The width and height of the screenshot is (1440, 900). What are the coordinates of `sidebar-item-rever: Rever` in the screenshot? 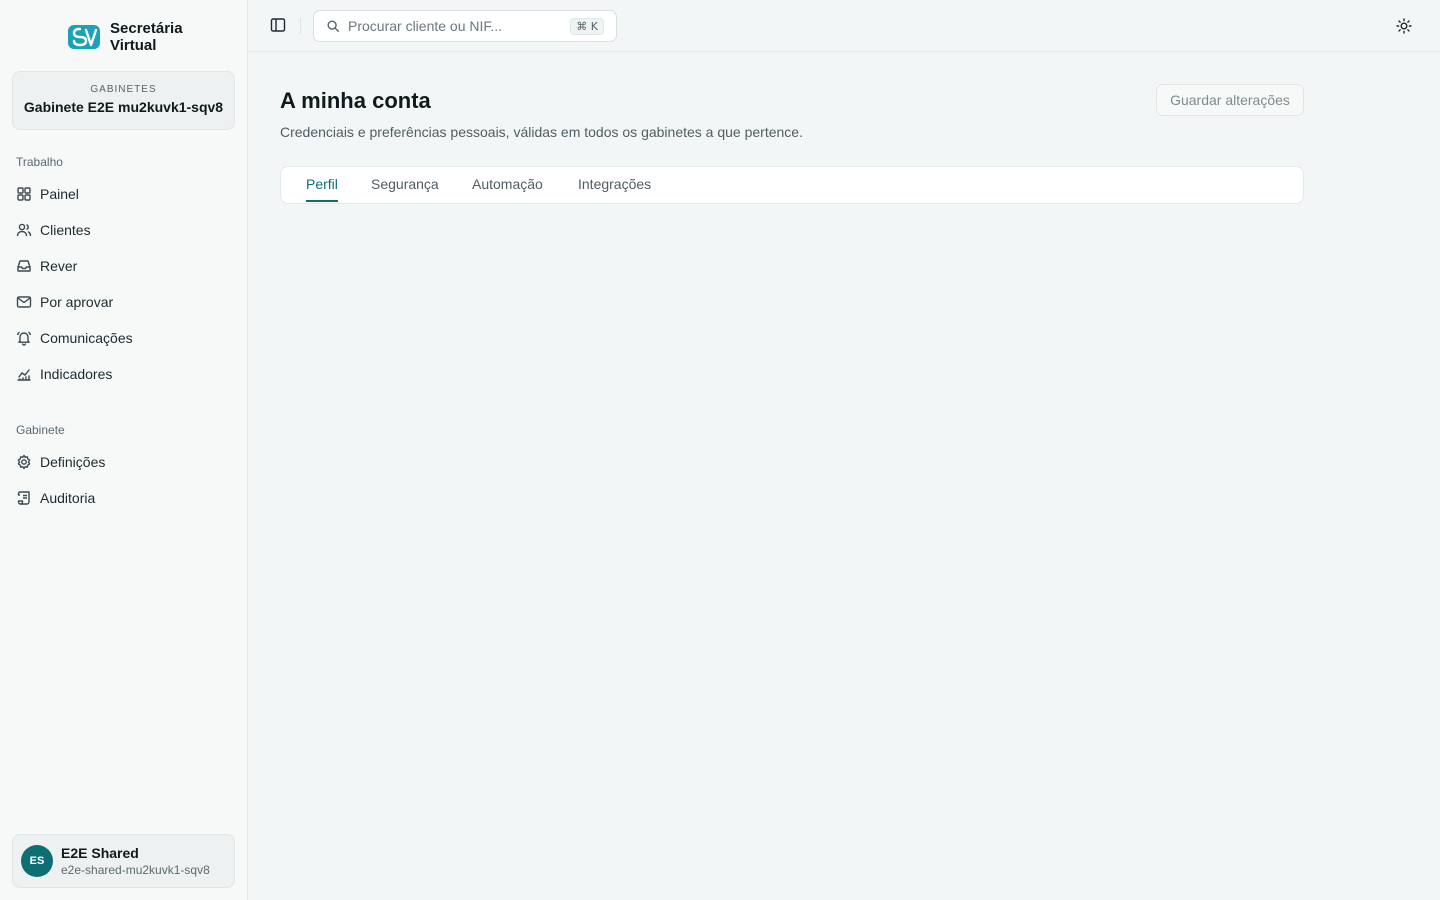 It's located at (46, 266).